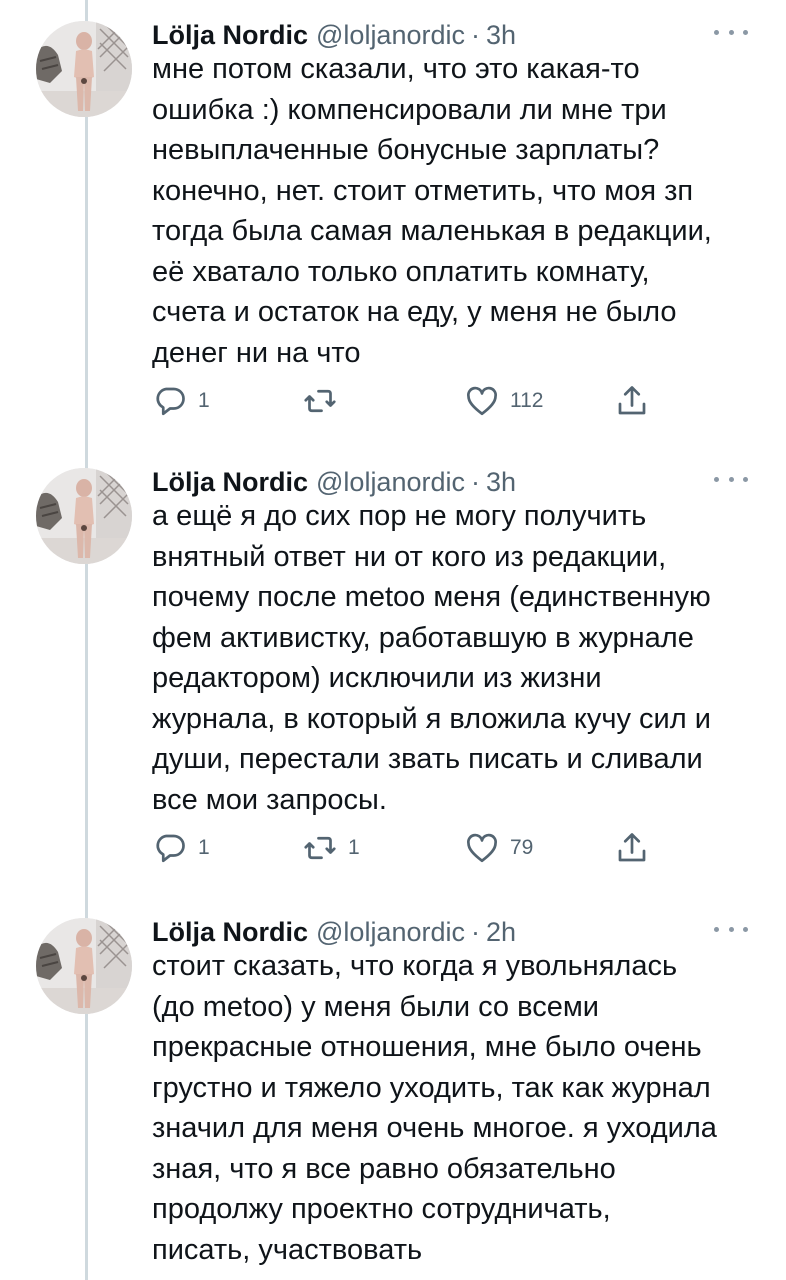 The width and height of the screenshot is (786, 1280). I want to click on retweet-button: 1, so click(331, 848).